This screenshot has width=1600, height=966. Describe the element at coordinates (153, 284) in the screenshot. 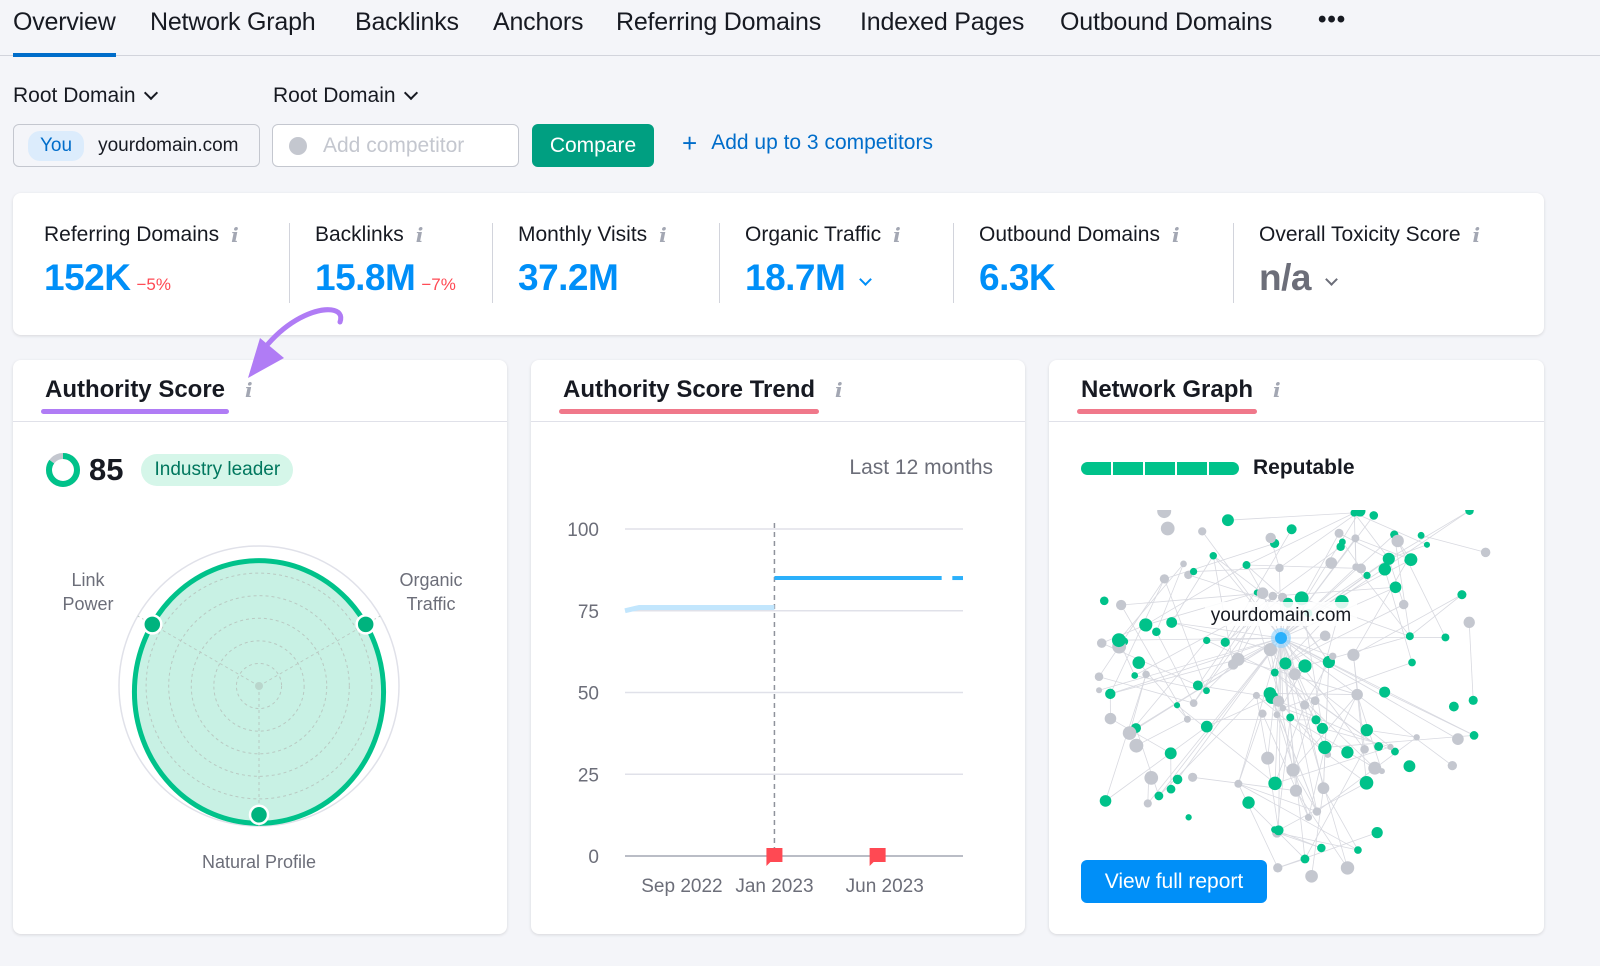

I see `metric-delta: −5%` at that location.